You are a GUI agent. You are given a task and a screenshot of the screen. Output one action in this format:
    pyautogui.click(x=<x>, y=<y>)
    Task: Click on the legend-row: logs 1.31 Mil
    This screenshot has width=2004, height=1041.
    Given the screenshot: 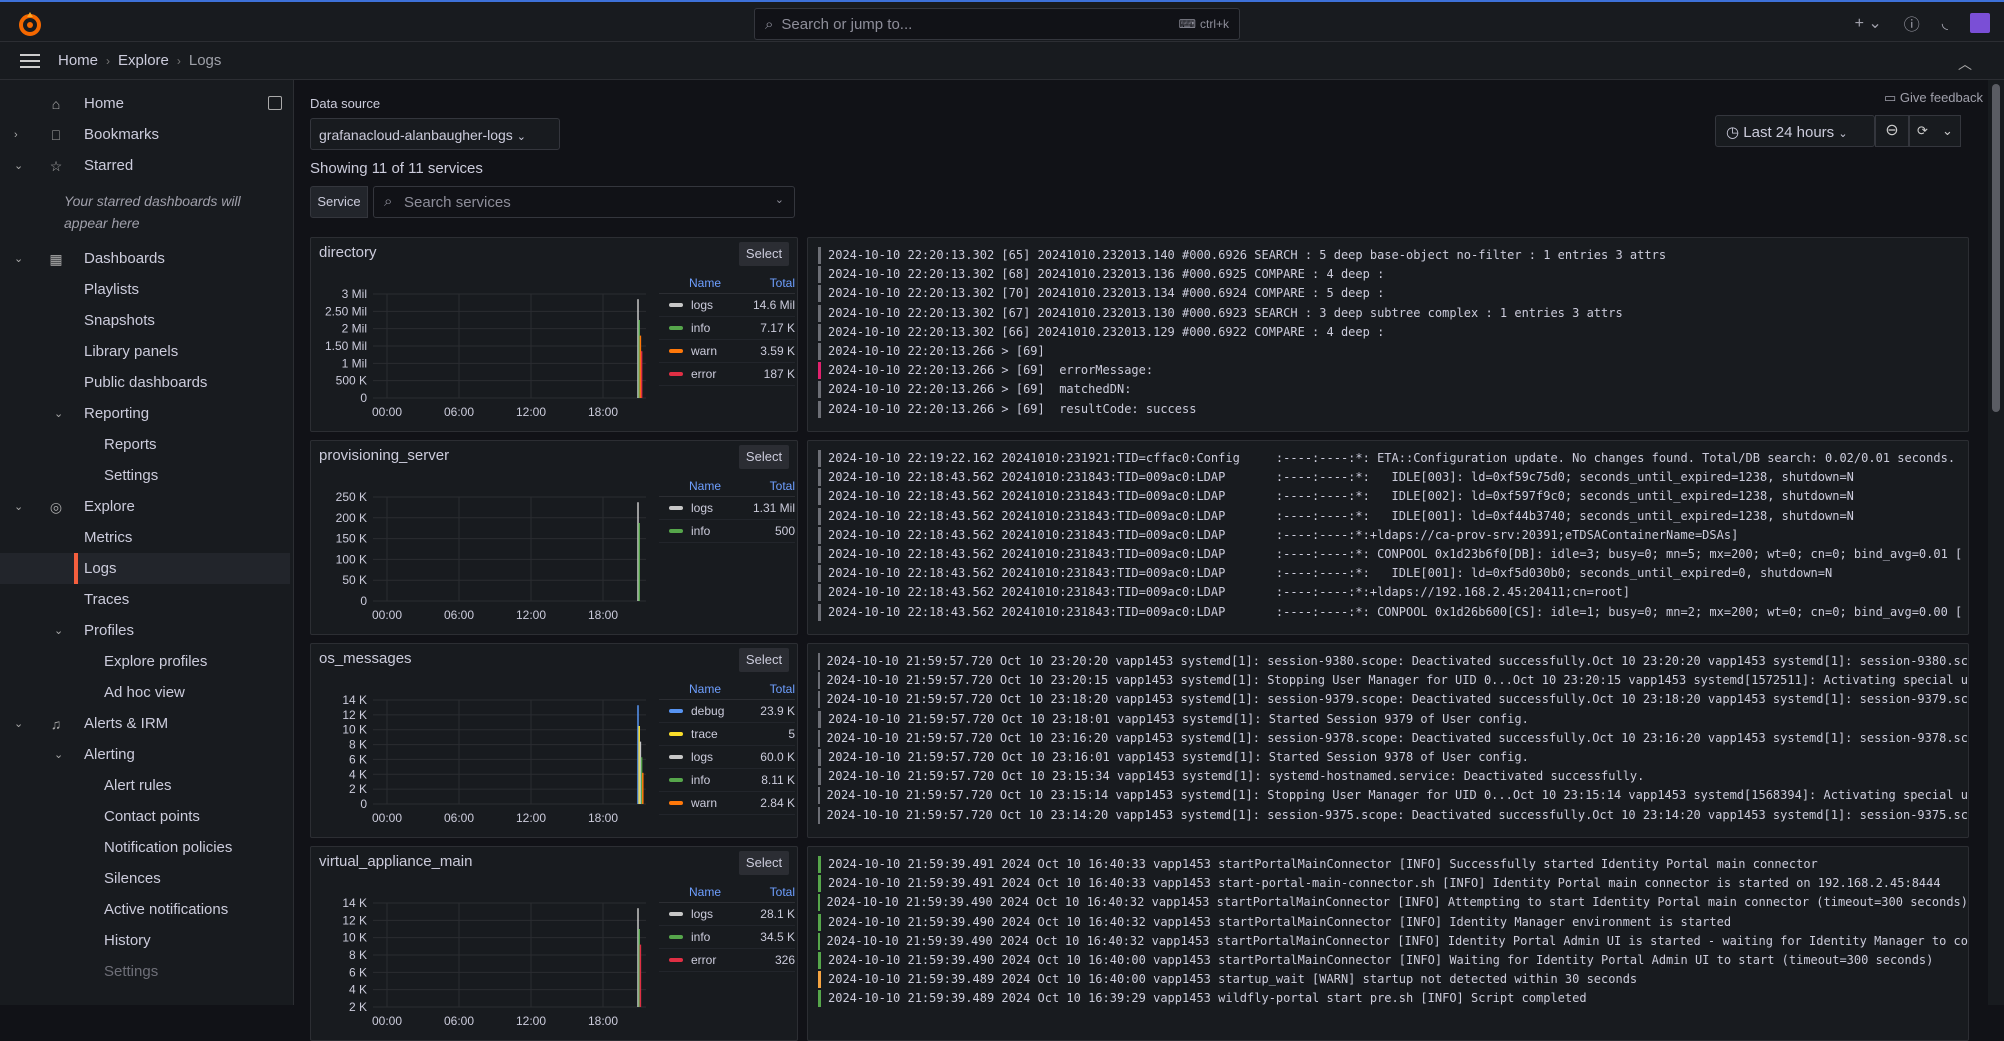 What is the action you would take?
    pyautogui.click(x=727, y=508)
    